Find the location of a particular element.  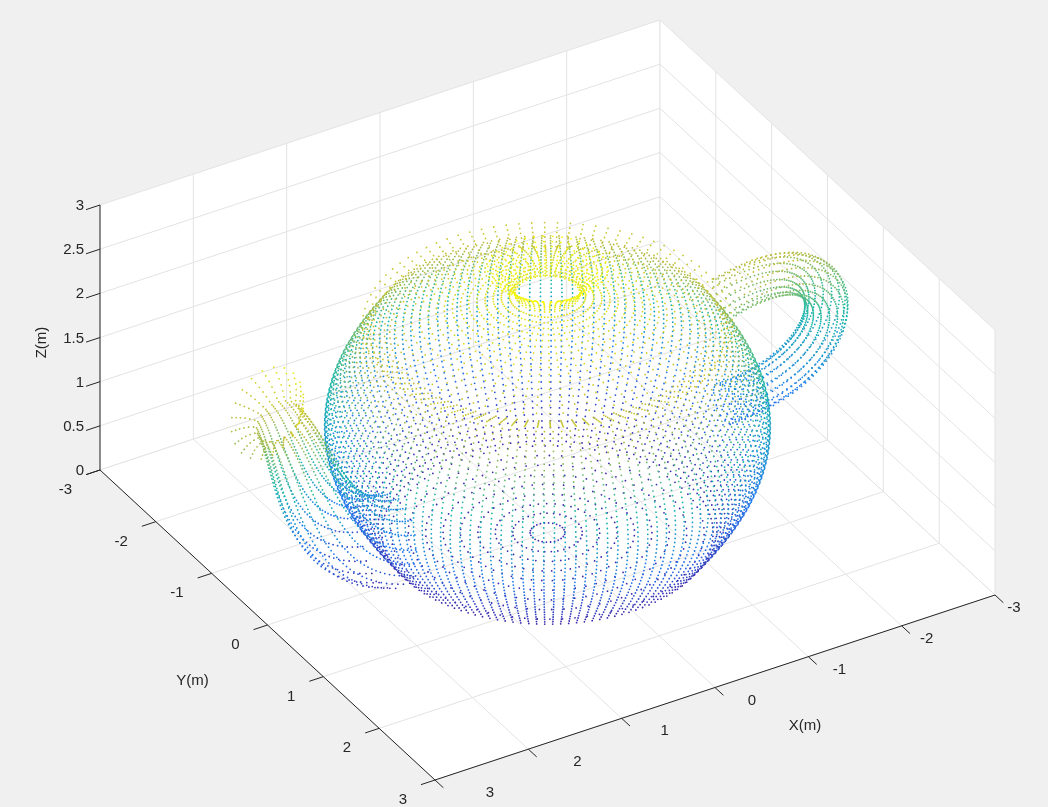

x-tick-label: 1 is located at coordinates (664, 730).